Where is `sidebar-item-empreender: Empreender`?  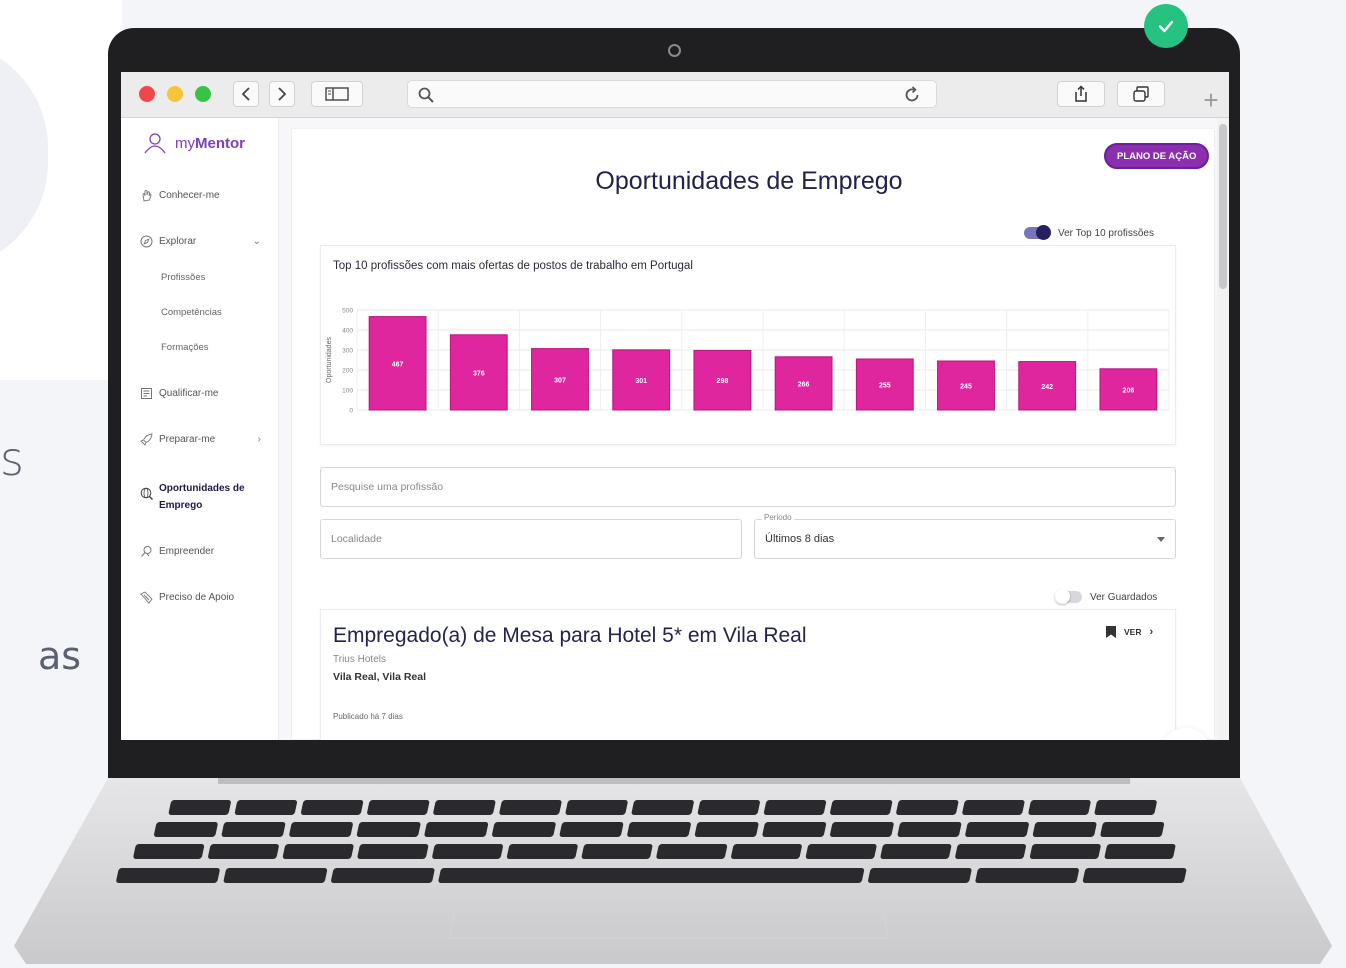 sidebar-item-empreender: Empreender is located at coordinates (200, 551).